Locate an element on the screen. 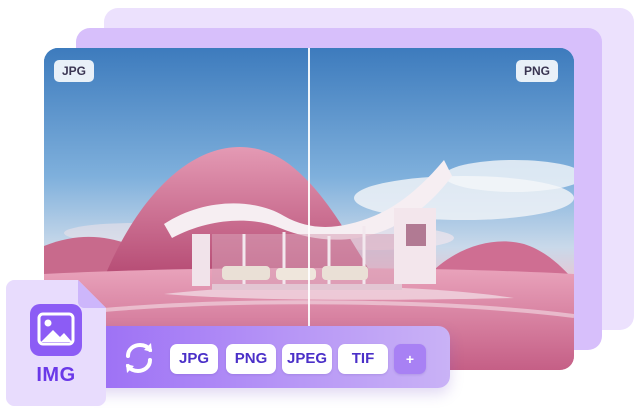 The width and height of the screenshot is (640, 418). comparison-divider is located at coordinates (309, 209).